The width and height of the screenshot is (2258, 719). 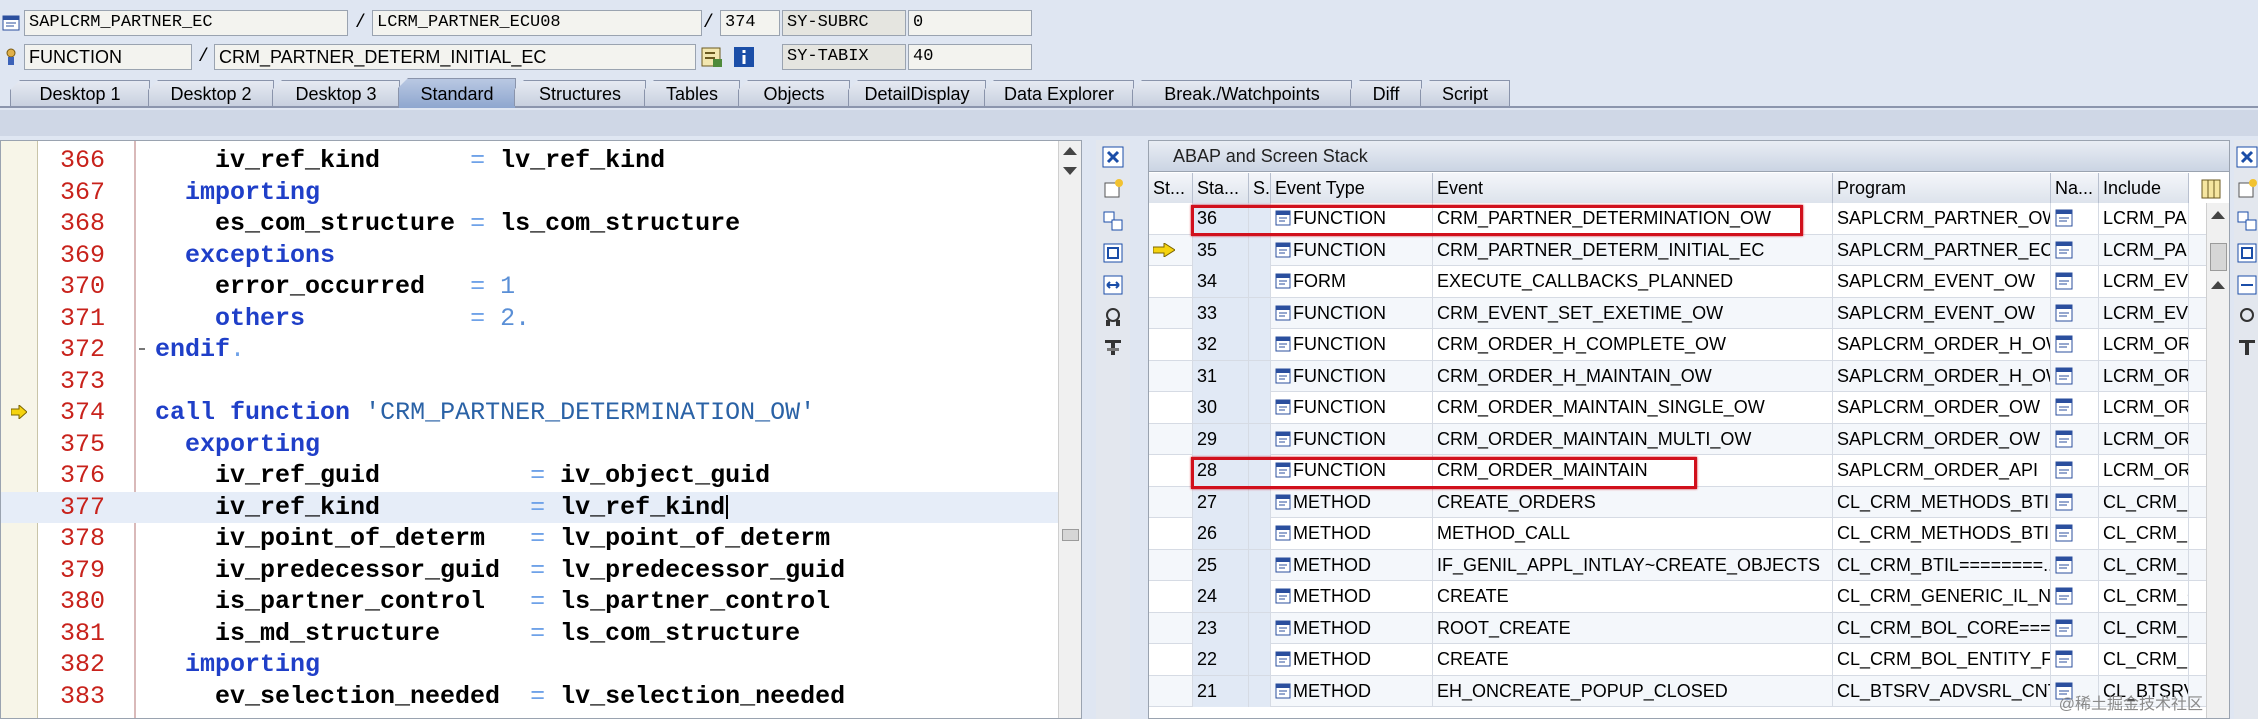 What do you see at coordinates (531, 382) in the screenshot?
I see `code-line: 373` at bounding box center [531, 382].